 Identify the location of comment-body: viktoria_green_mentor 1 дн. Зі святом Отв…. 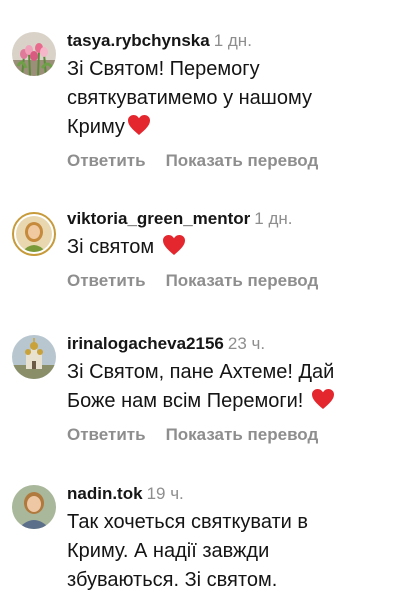
(235, 250).